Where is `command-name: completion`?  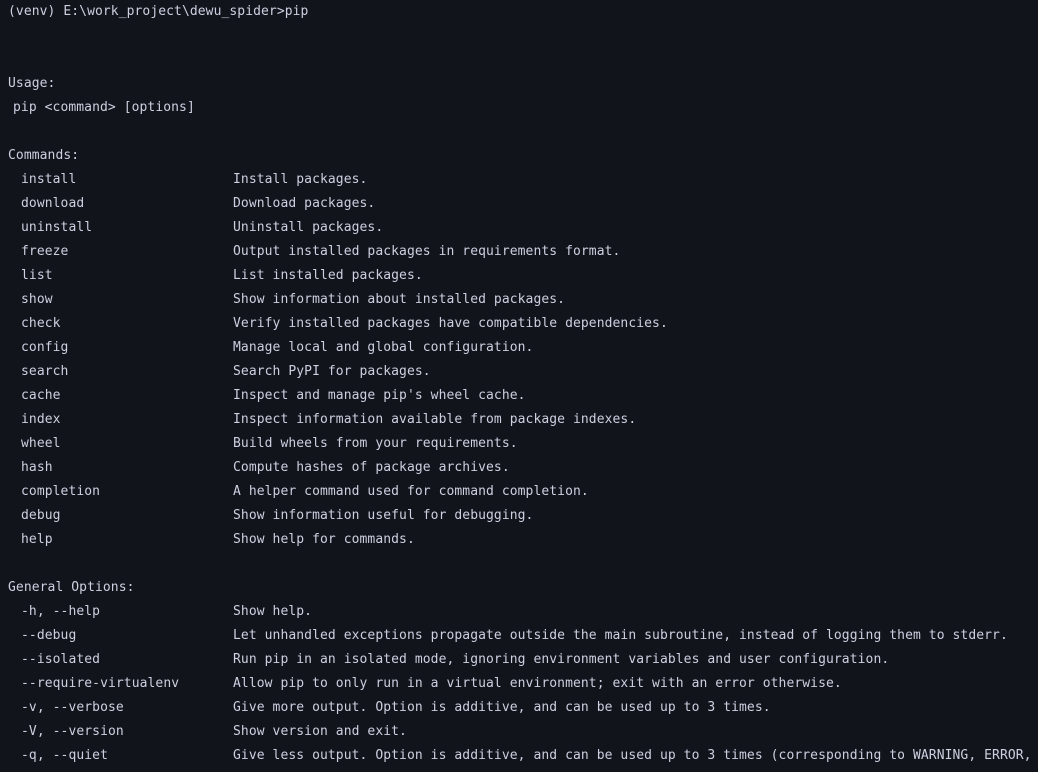
command-name: completion is located at coordinates (61, 491).